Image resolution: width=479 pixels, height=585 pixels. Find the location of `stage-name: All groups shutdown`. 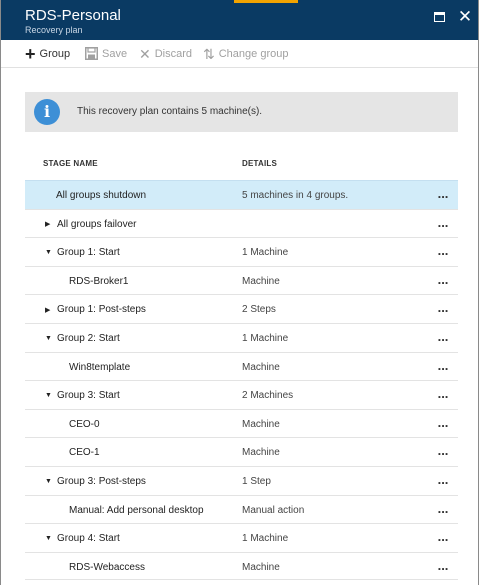

stage-name: All groups shutdown is located at coordinates (101, 195).